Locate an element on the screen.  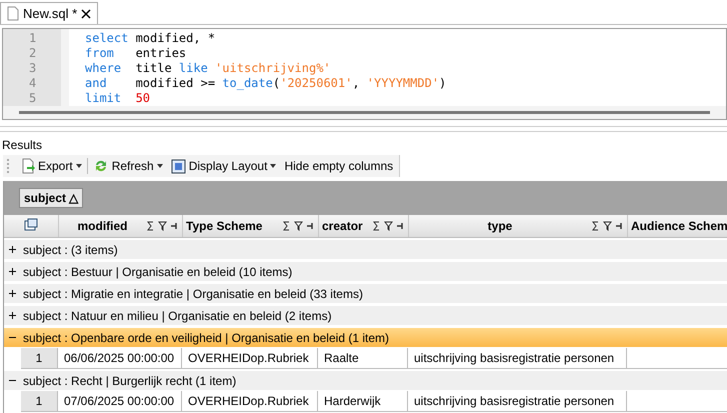
line-number: 4 is located at coordinates (33, 83).